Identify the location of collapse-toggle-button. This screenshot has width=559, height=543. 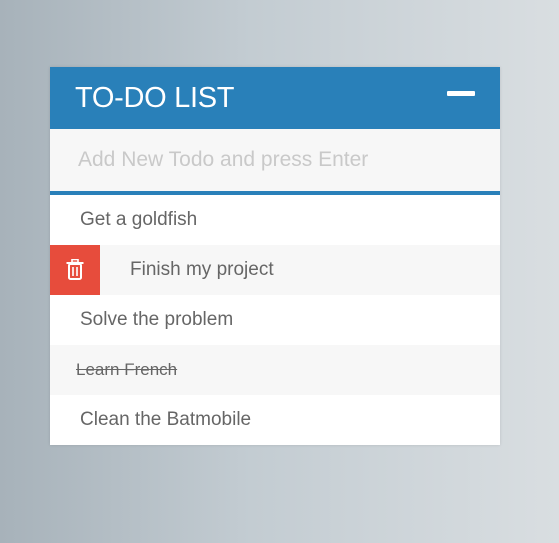
(461, 96).